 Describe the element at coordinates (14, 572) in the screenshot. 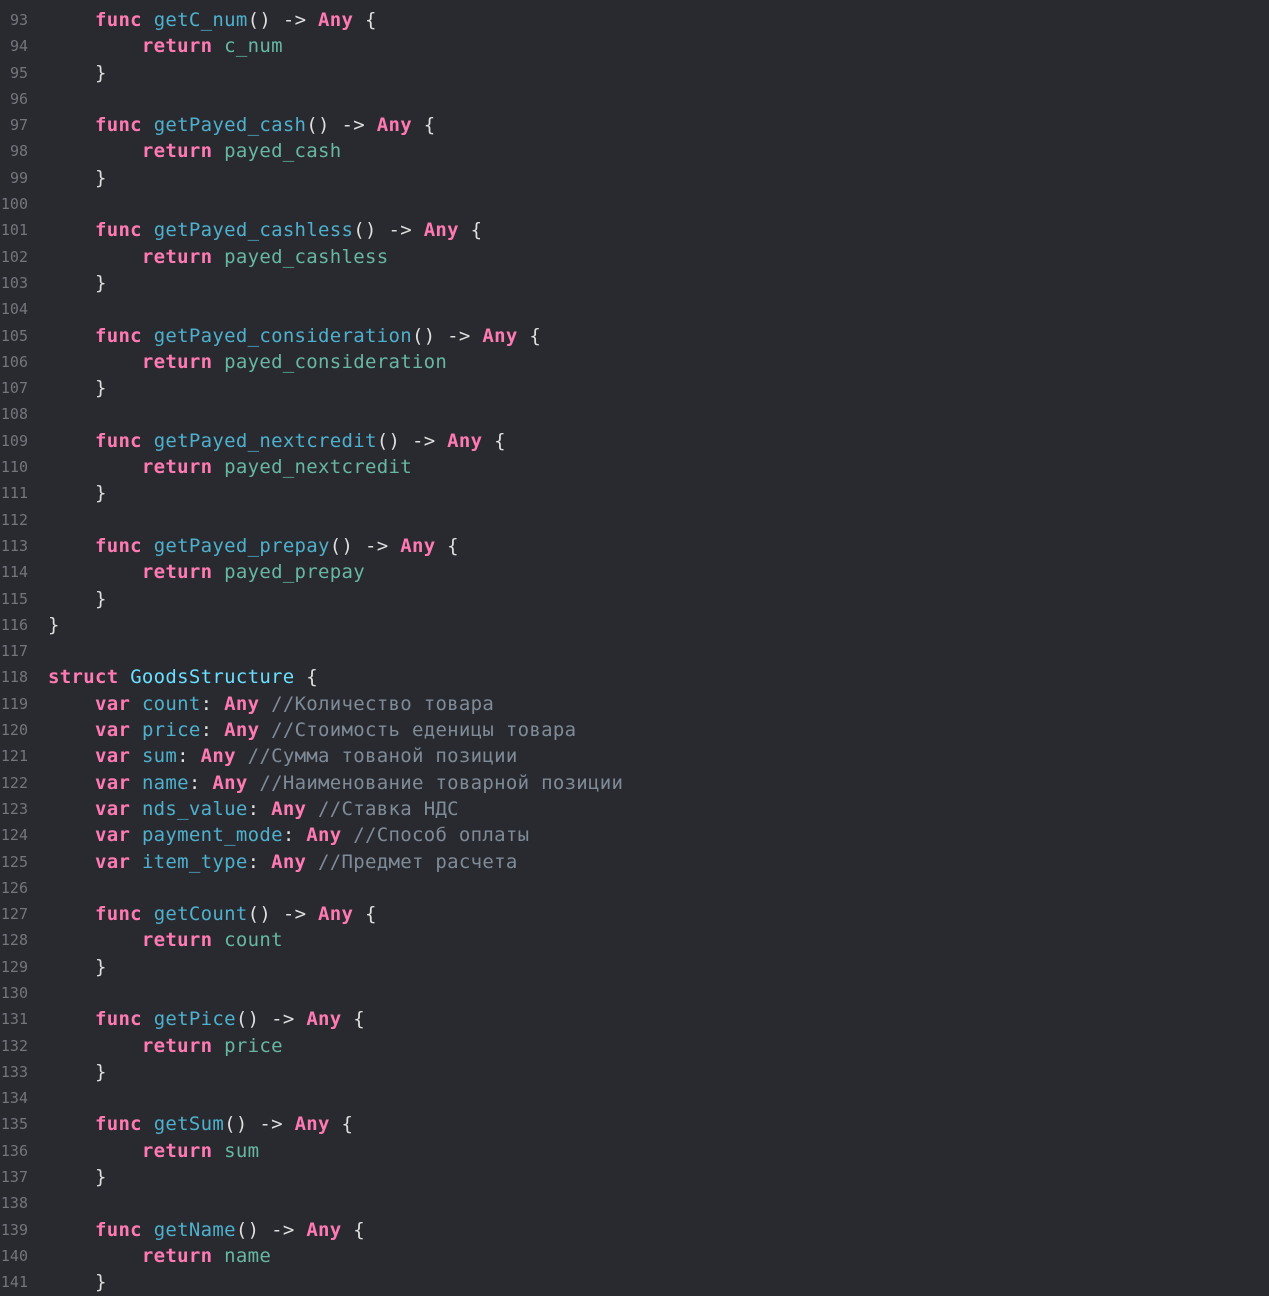

I see `line-number: 114` at that location.